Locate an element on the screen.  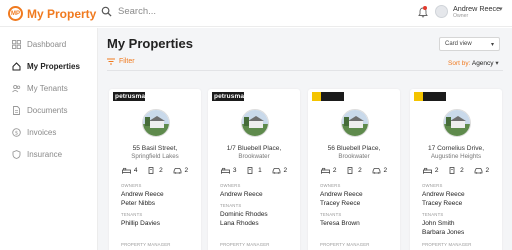
search-input is located at coordinates (198, 11).